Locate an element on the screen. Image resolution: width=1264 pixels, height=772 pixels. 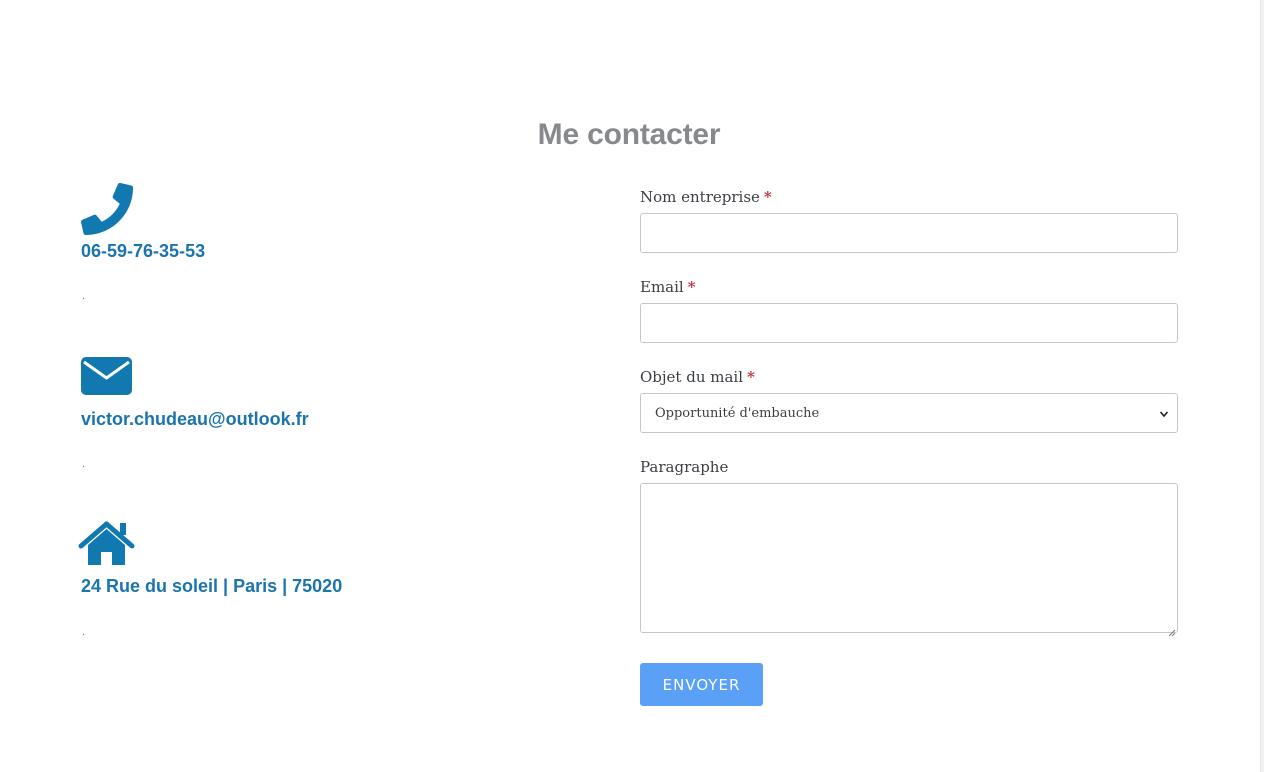
subject-selected-value: Opportunité d'embauche is located at coordinates (737, 413).